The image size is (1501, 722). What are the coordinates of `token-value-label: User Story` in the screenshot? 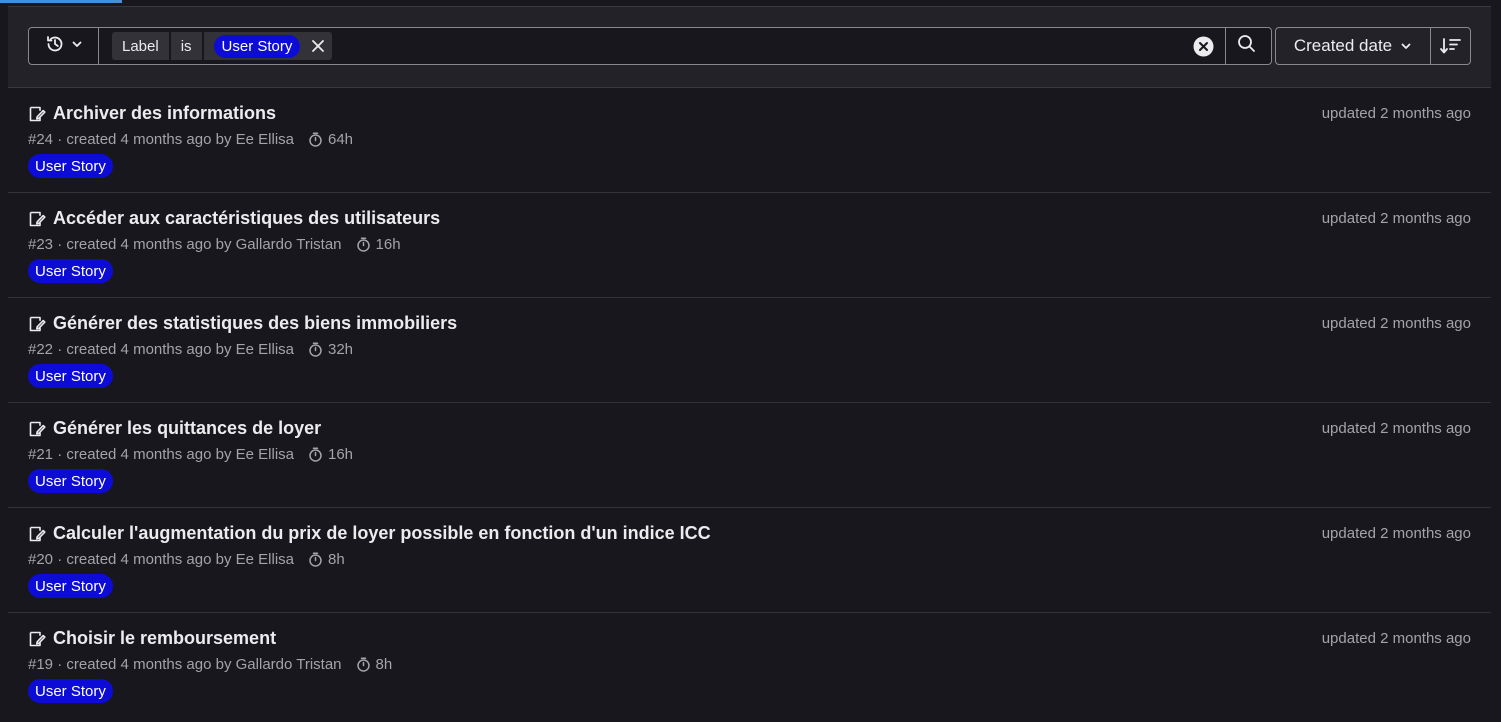 It's located at (257, 46).